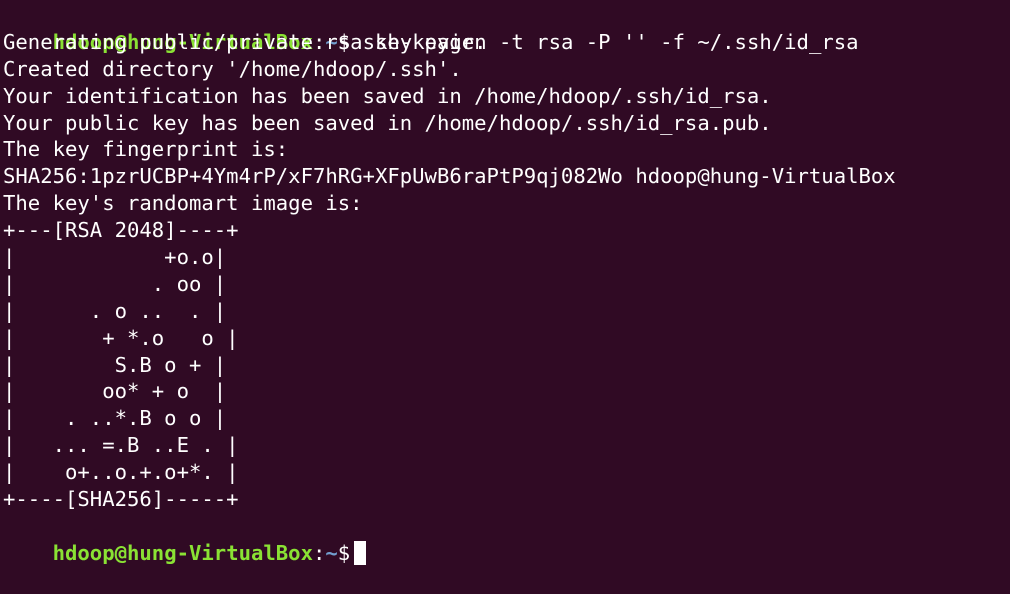 The height and width of the screenshot is (594, 1010). I want to click on randomart-bottom-border: +----[SHA256]-----+, so click(121, 499).